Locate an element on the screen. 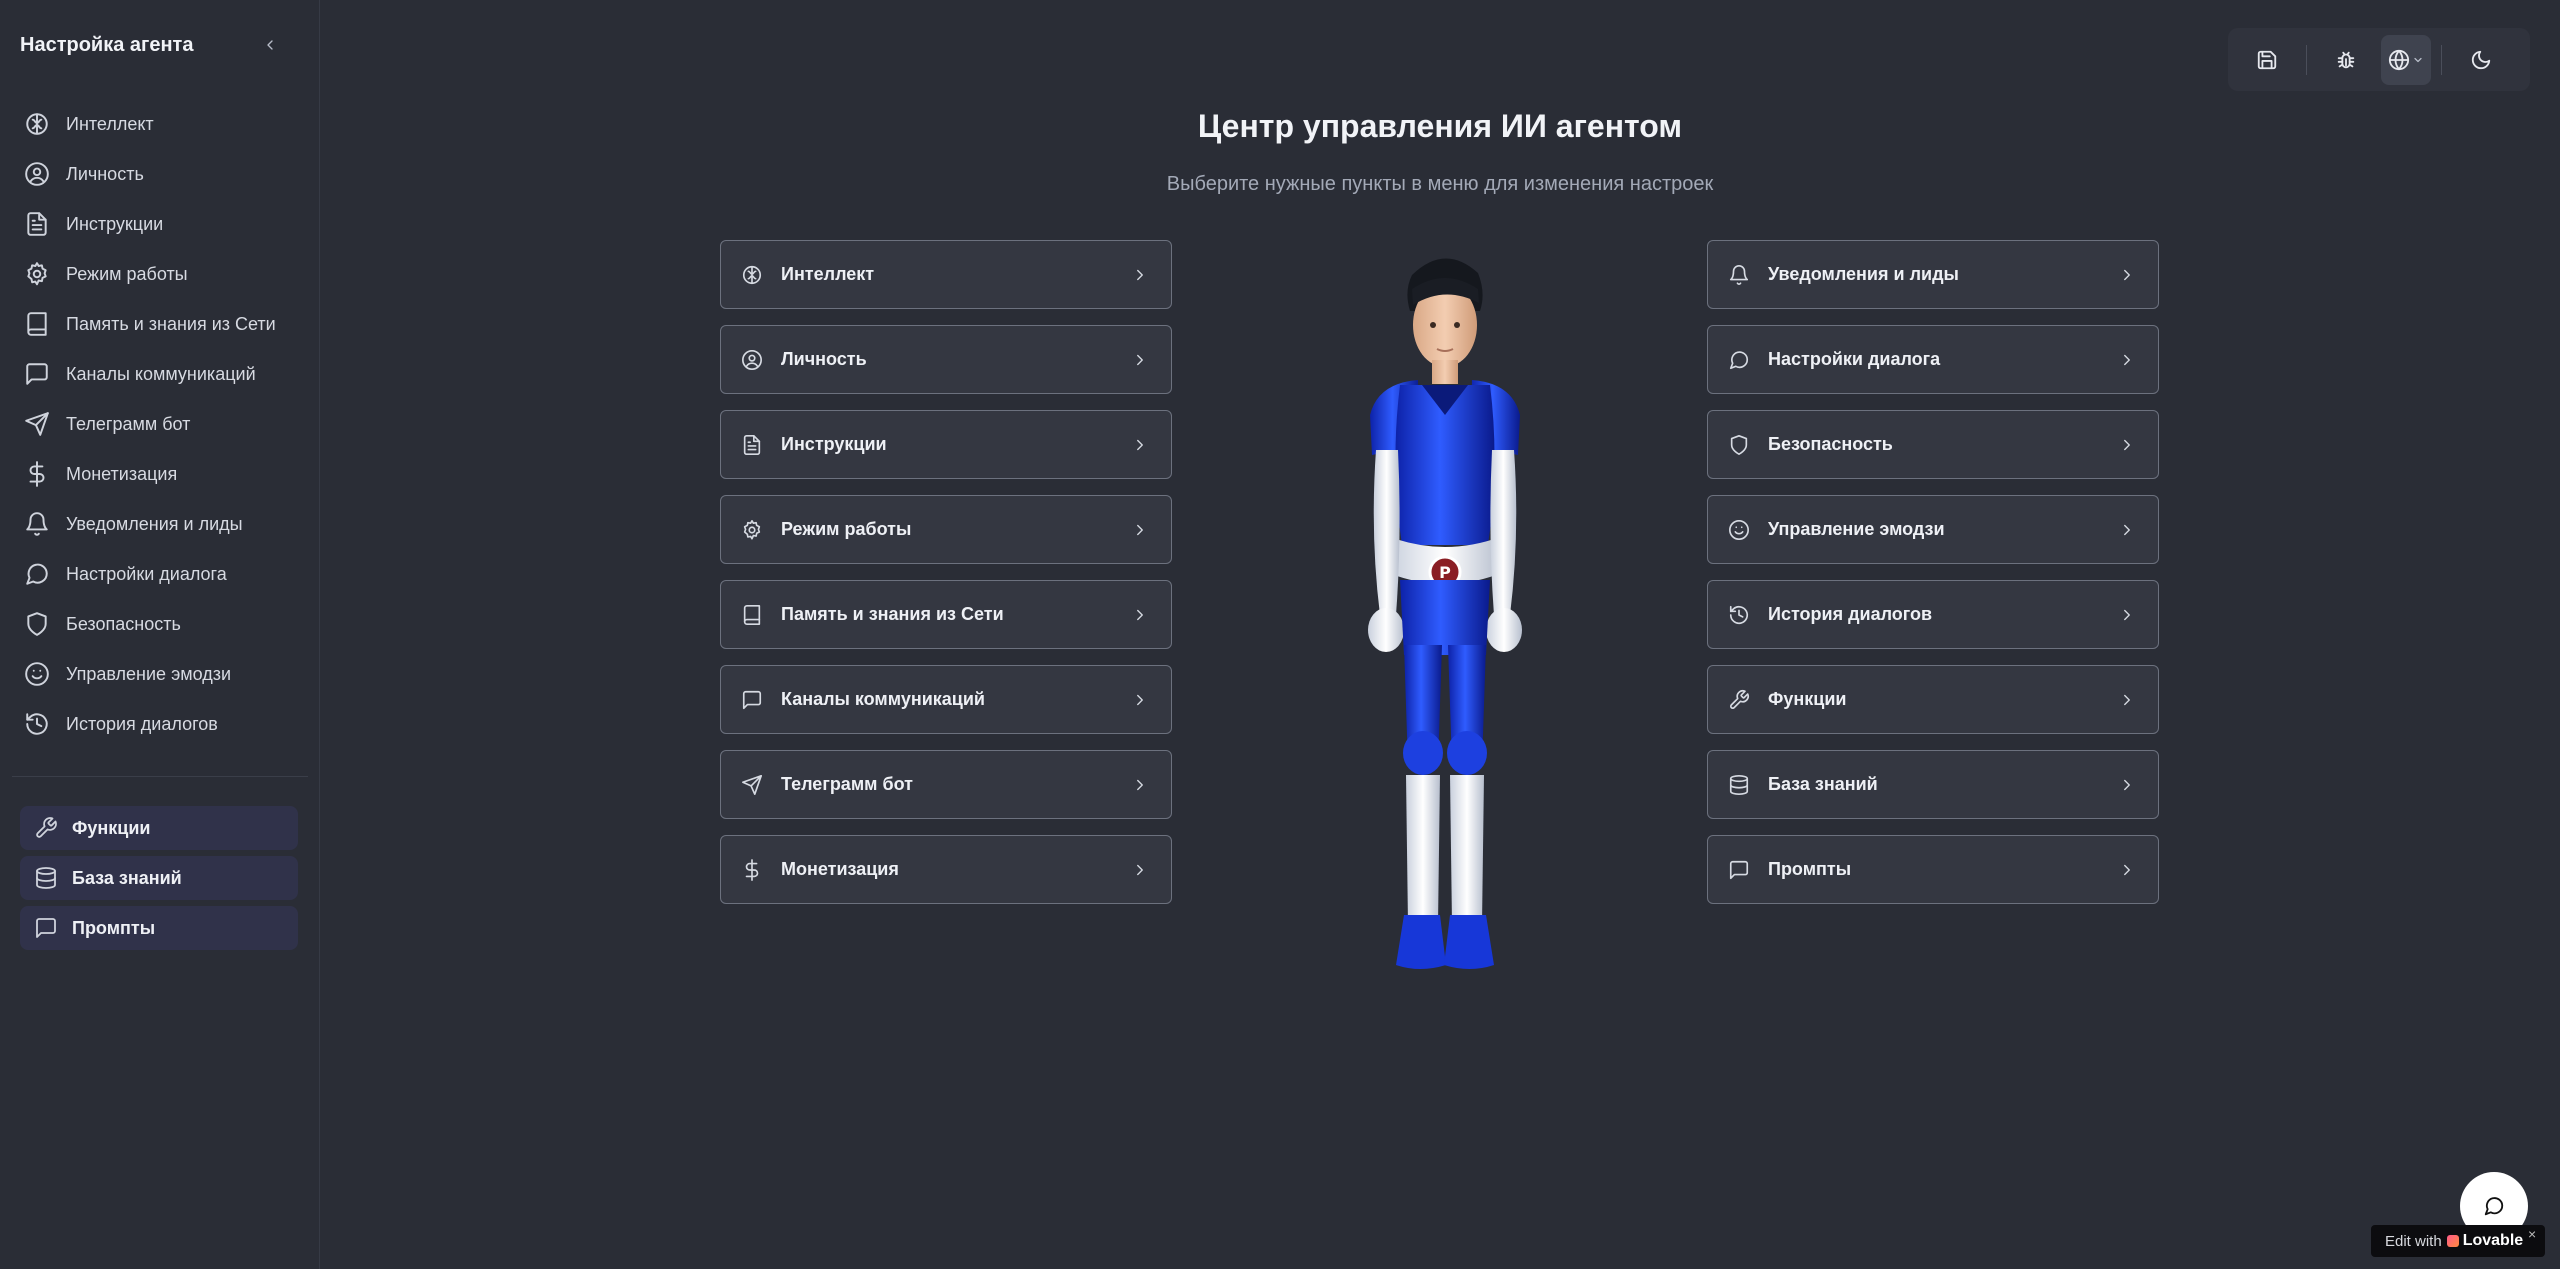 The width and height of the screenshot is (2560, 1269). settings-card: Режим работы is located at coordinates (946, 529).